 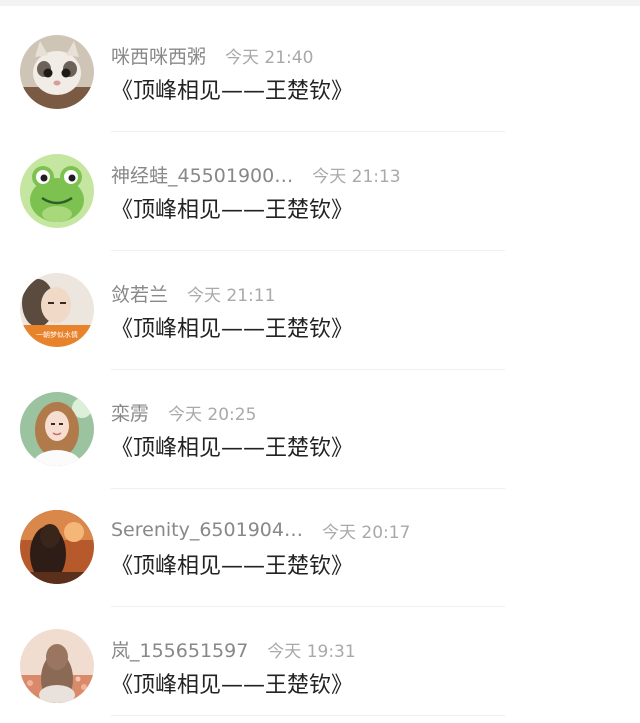 What do you see at coordinates (212, 55) in the screenshot?
I see `comment-meta: 咪西咪西粥 今天 21:40` at bounding box center [212, 55].